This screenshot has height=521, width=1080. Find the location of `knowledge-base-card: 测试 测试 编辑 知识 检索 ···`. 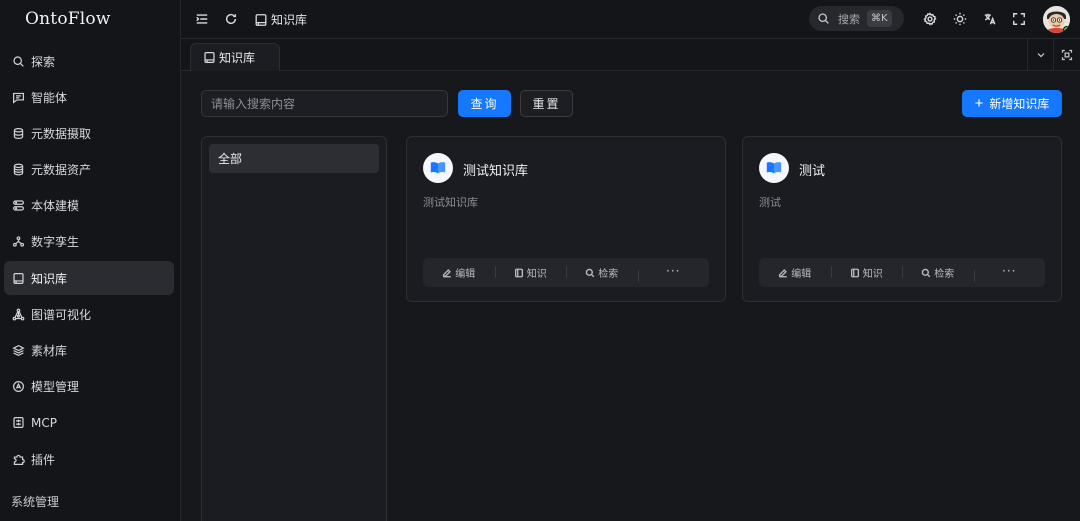

knowledge-base-card: 测试 测试 编辑 知识 检索 ··· is located at coordinates (902, 219).